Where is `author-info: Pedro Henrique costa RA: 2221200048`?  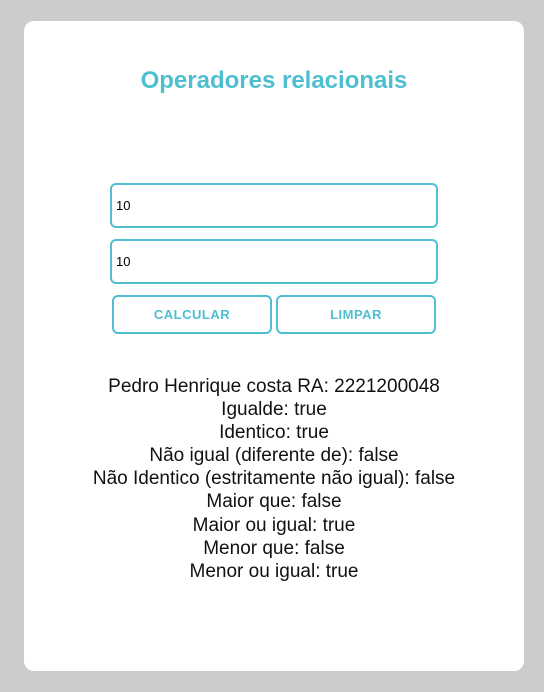
author-info: Pedro Henrique costa RA: 2221200048 is located at coordinates (274, 386).